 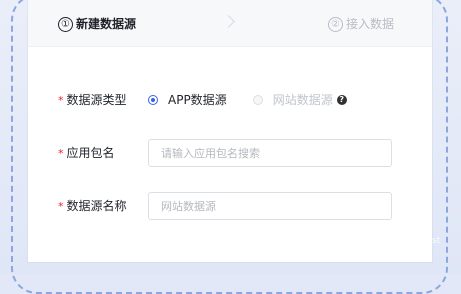 I want to click on label-text: 数据源名称, so click(x=96, y=206).